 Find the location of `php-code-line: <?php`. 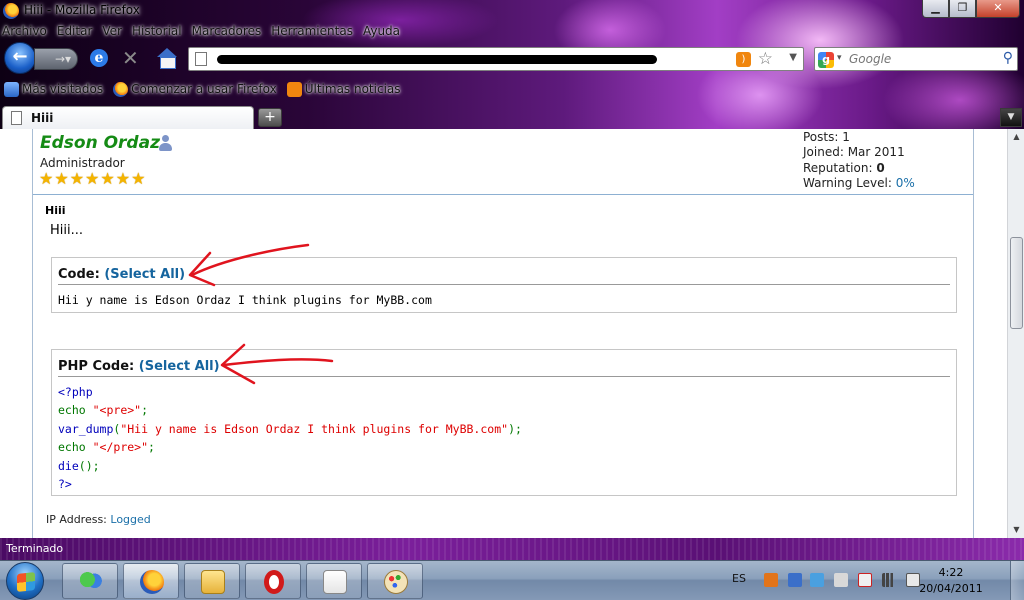

php-code-line: <?php is located at coordinates (504, 392).